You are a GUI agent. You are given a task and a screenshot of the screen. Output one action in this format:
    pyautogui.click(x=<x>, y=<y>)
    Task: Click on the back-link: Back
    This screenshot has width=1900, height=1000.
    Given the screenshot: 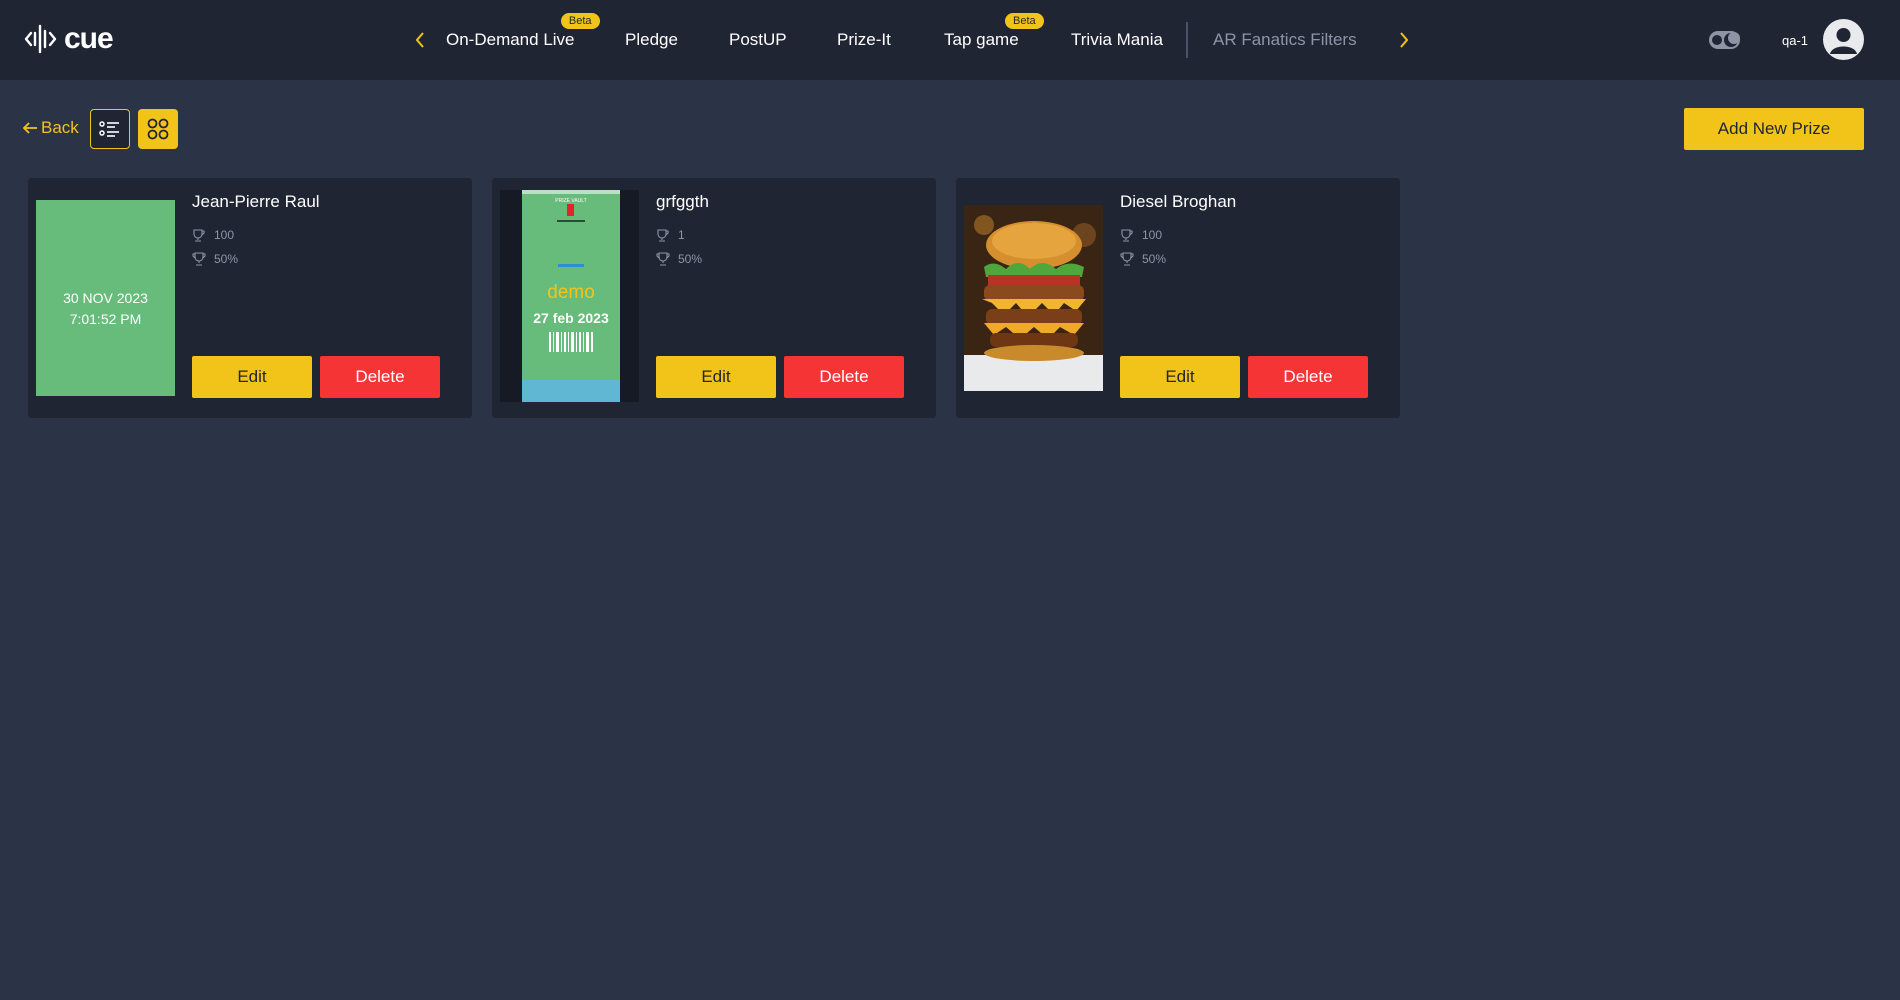 What is the action you would take?
    pyautogui.click(x=50, y=128)
    